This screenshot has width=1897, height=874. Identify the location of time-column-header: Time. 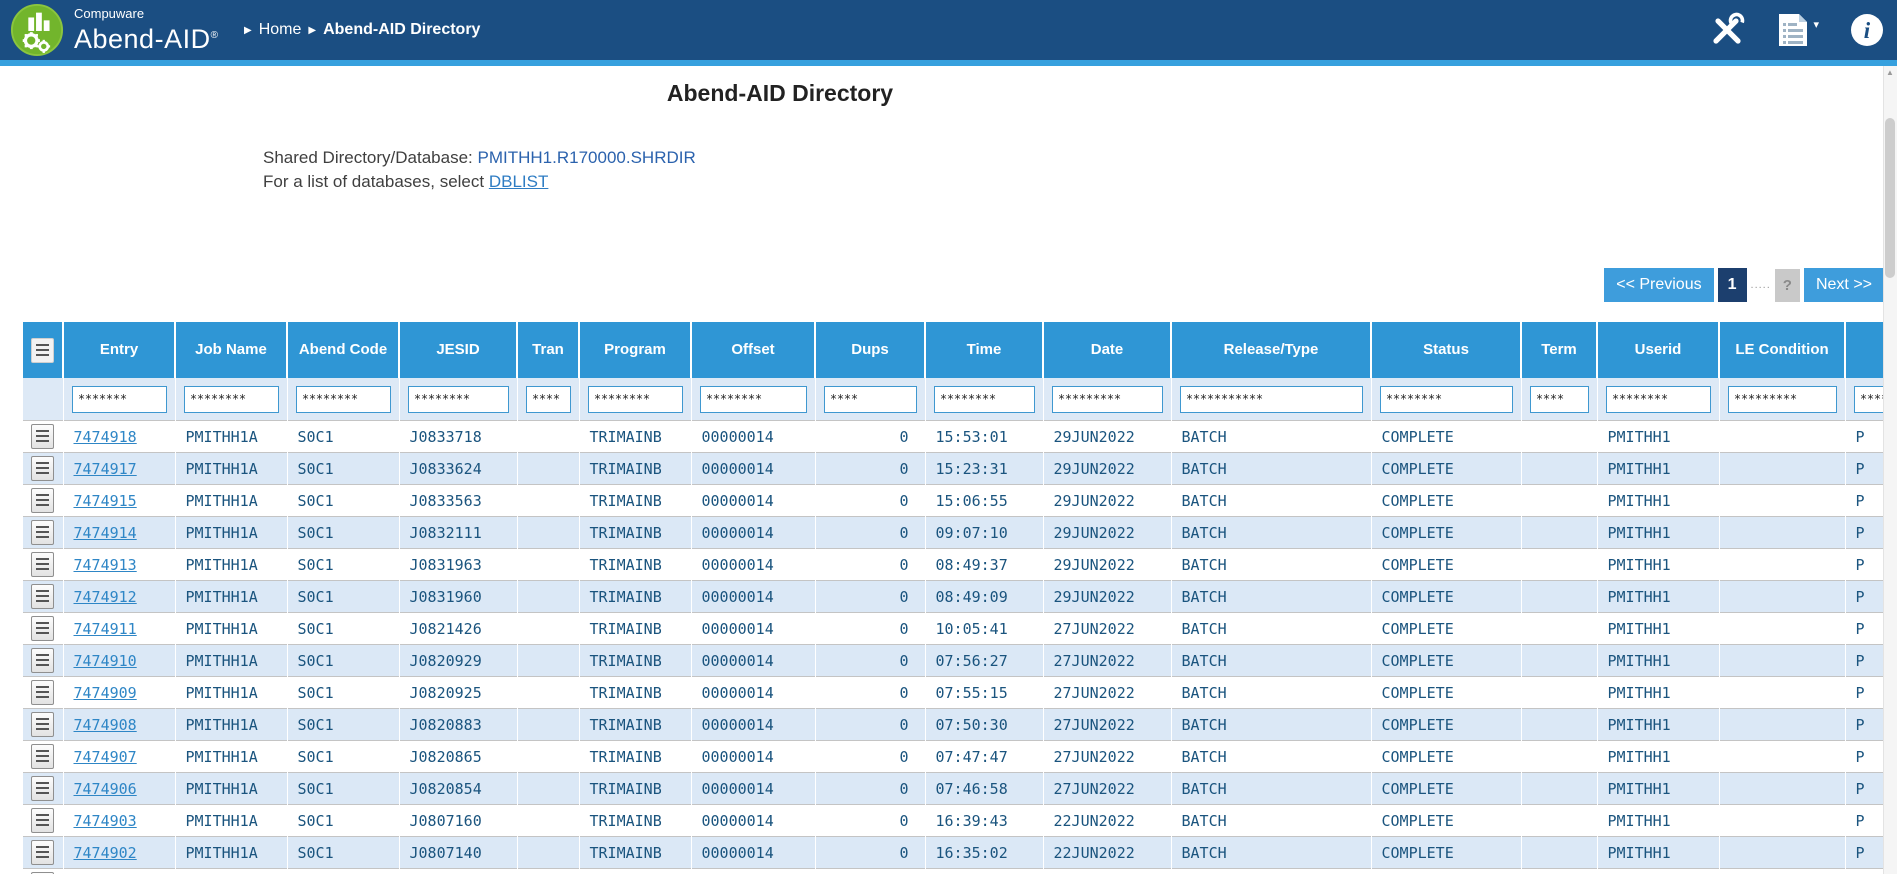
(984, 350).